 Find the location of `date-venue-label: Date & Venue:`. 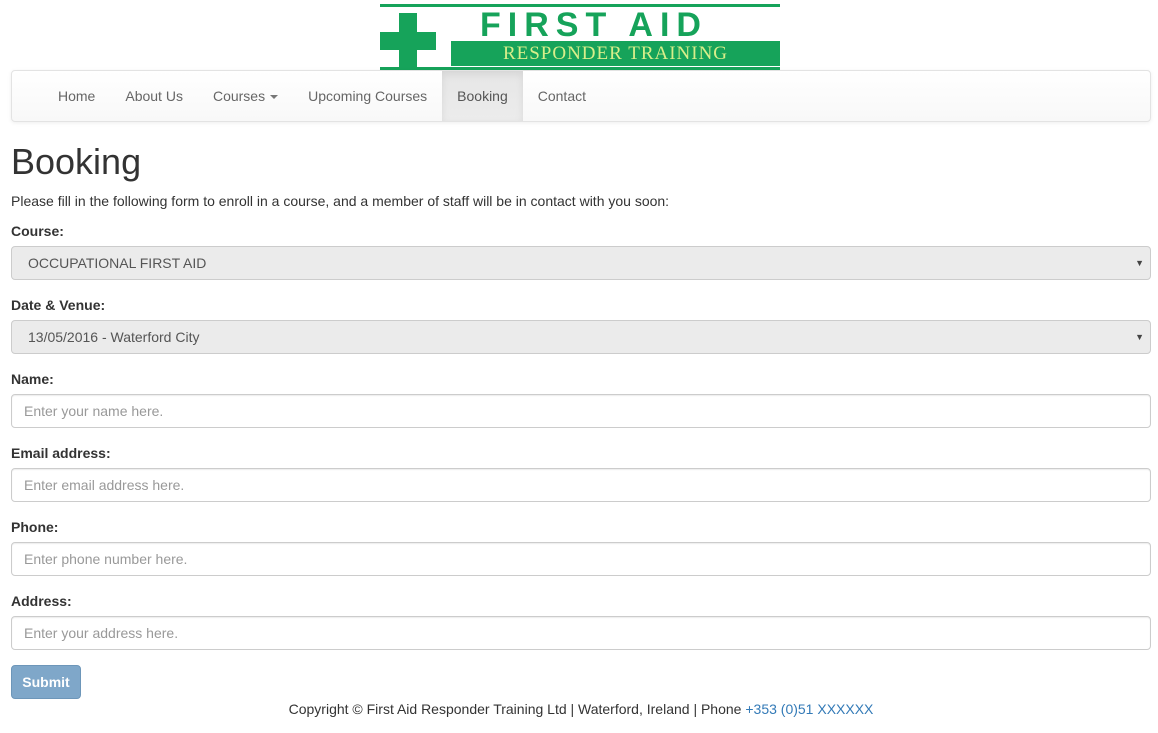

date-venue-label: Date & Venue: is located at coordinates (58, 305).